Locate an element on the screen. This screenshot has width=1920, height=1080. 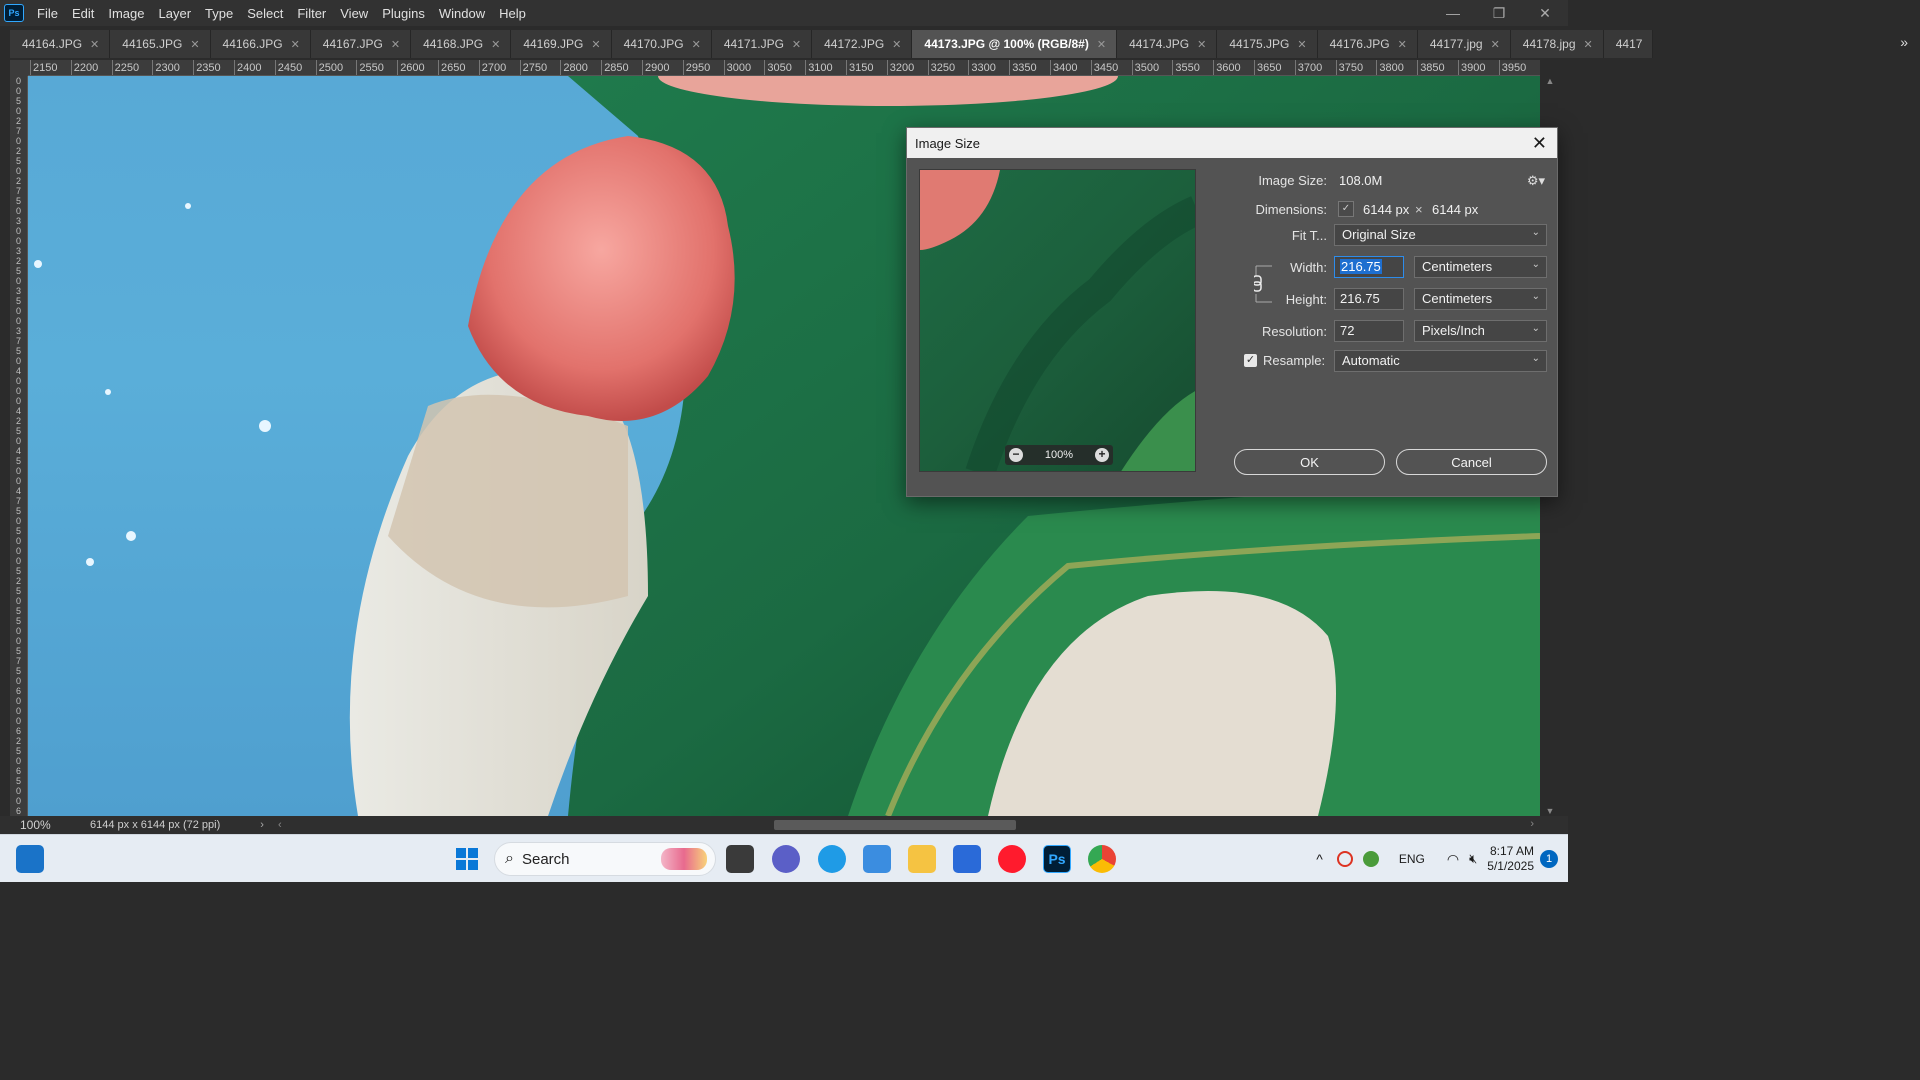
menu-edit: Edit is located at coordinates (83, 13).